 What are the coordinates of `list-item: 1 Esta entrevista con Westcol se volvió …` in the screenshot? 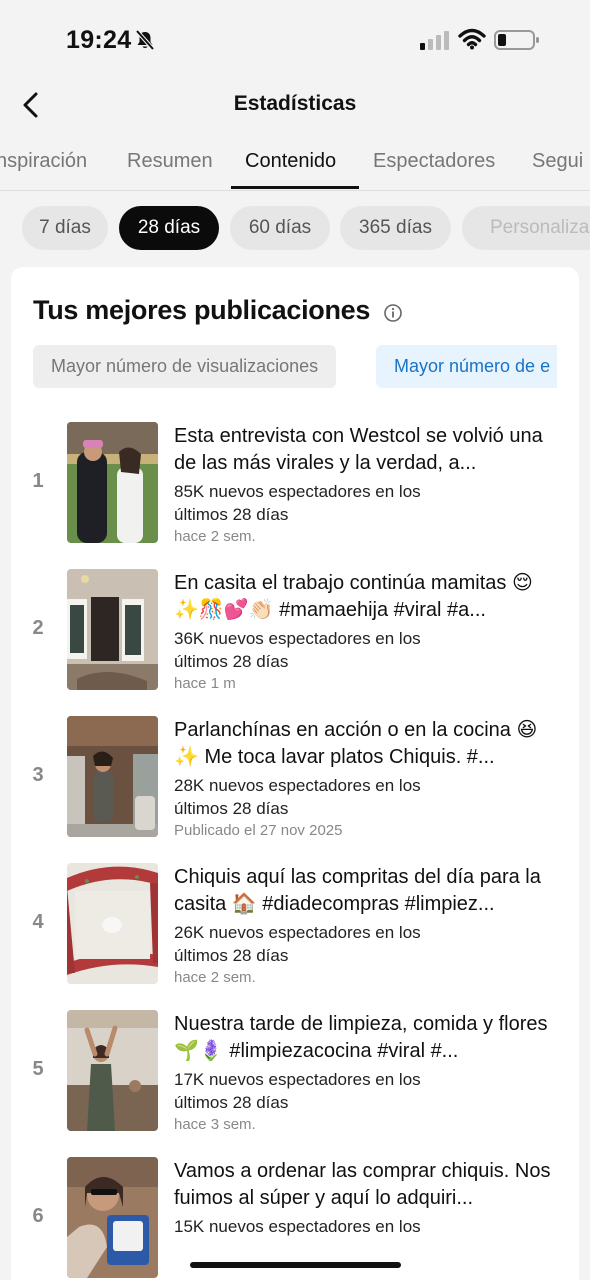 It's located at (295, 492).